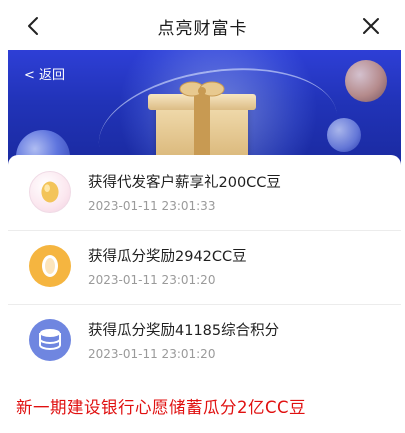  What do you see at coordinates (161, 407) in the screenshot?
I see `promo-caption: 新一期建设银行心愿储蓄瓜分2亿CC豆` at bounding box center [161, 407].